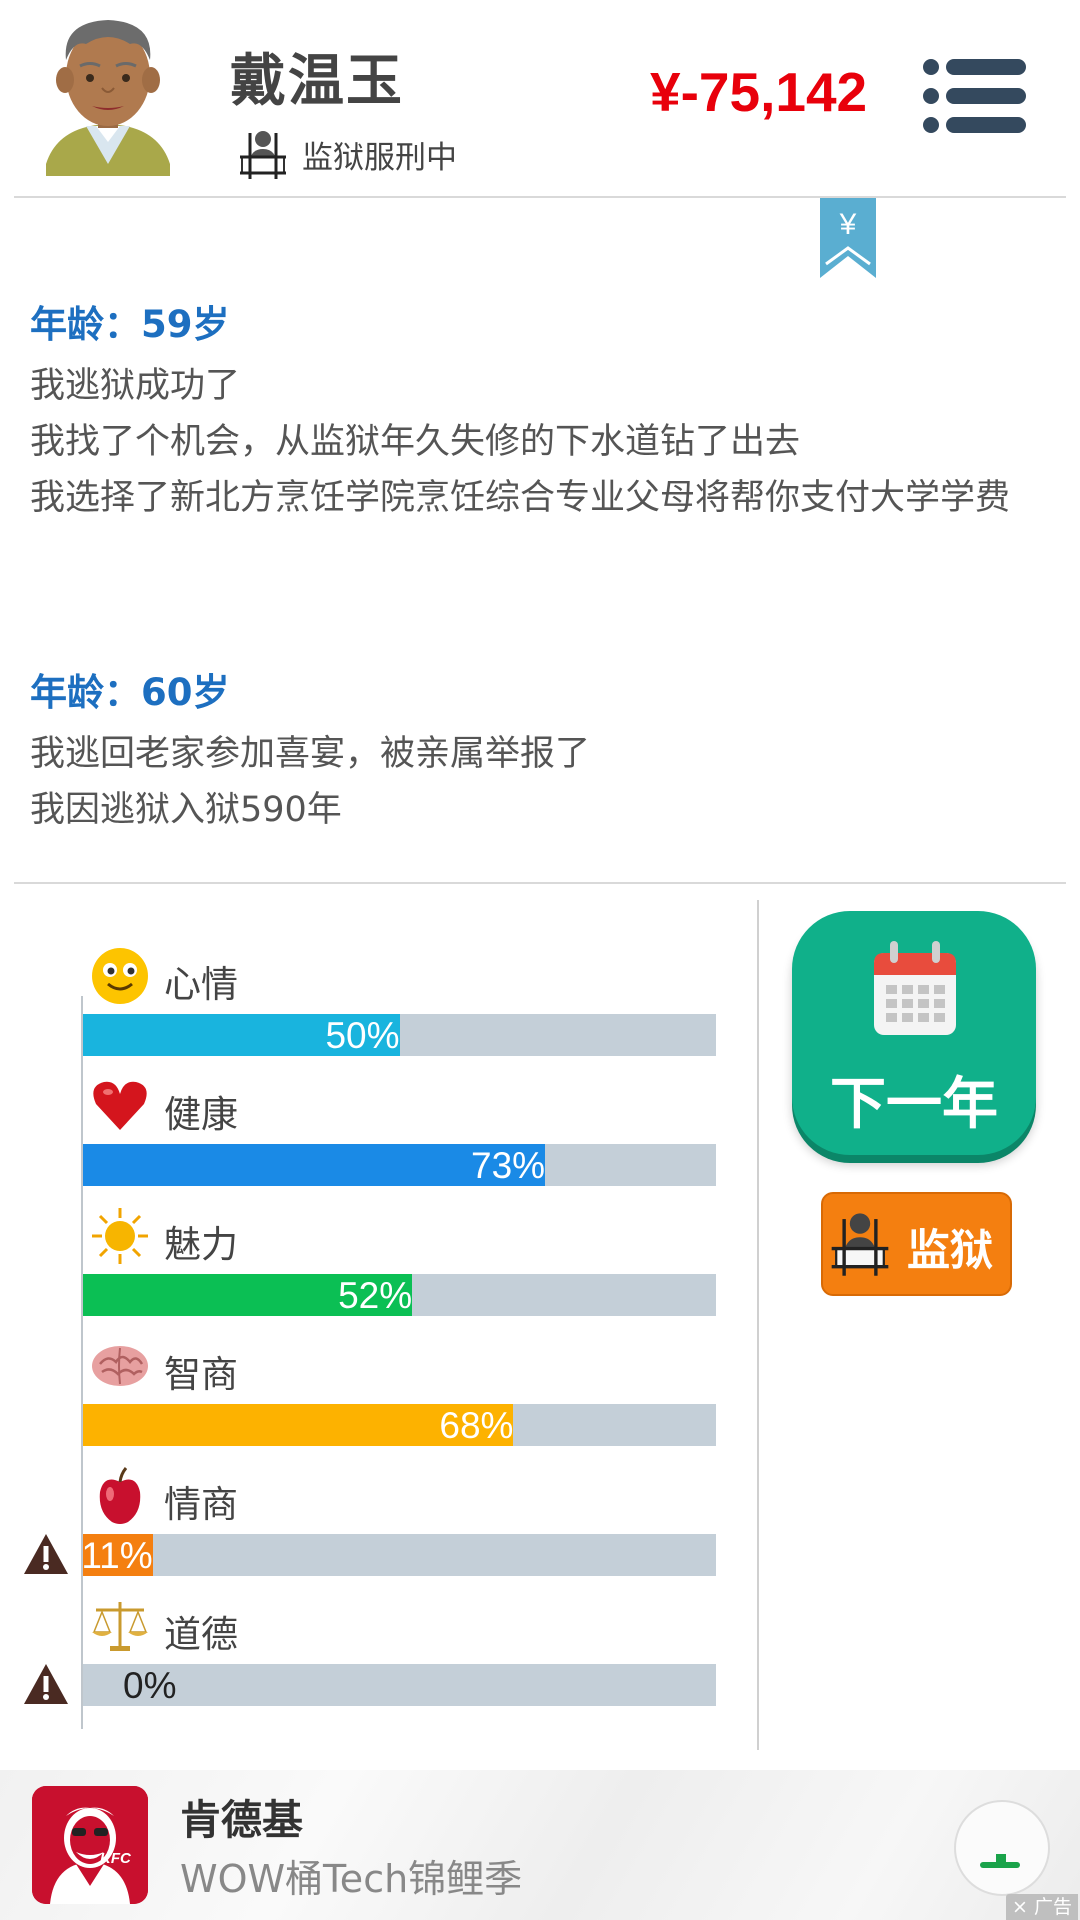 This screenshot has height=1920, width=1080. What do you see at coordinates (82, 1362) in the screenshot?
I see `stats-axis` at bounding box center [82, 1362].